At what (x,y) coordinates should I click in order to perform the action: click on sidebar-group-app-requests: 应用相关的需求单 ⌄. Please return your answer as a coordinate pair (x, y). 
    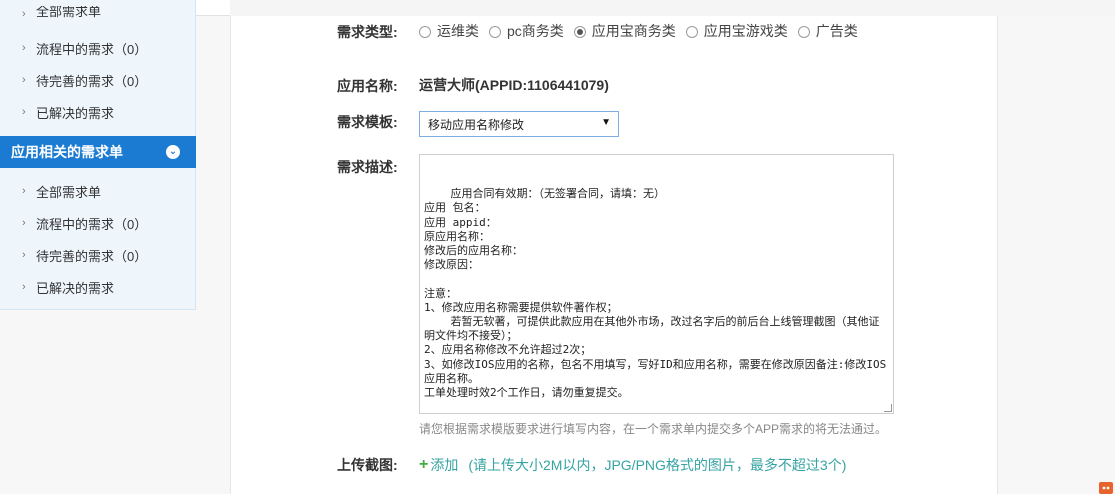
    Looking at the image, I should click on (98, 152).